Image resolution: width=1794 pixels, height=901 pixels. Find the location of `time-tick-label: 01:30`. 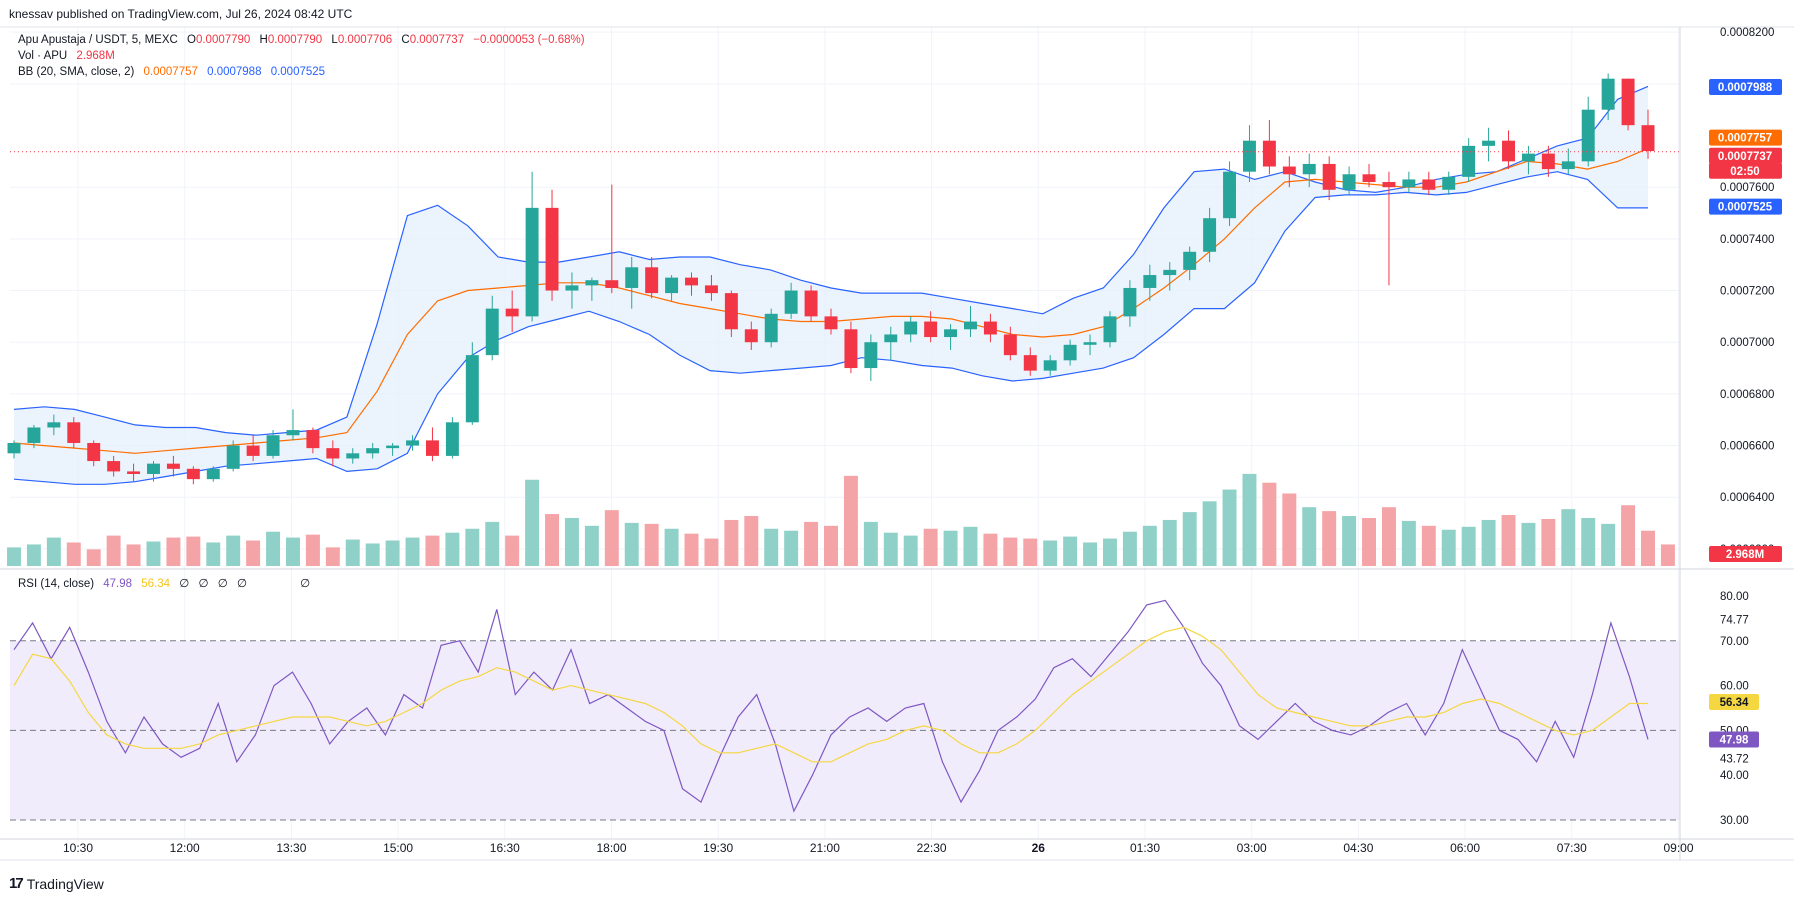

time-tick-label: 01:30 is located at coordinates (1145, 848).